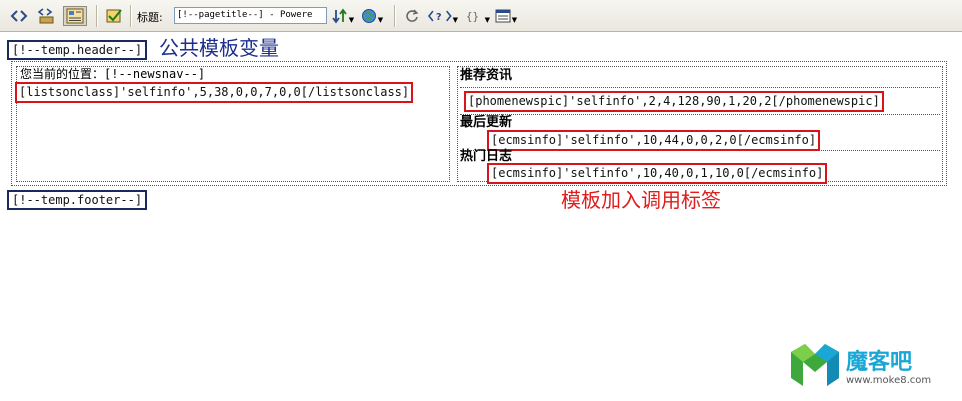 The height and width of the screenshot is (401, 962). Describe the element at coordinates (815, 365) in the screenshot. I see `moke8-logo-icon` at that location.